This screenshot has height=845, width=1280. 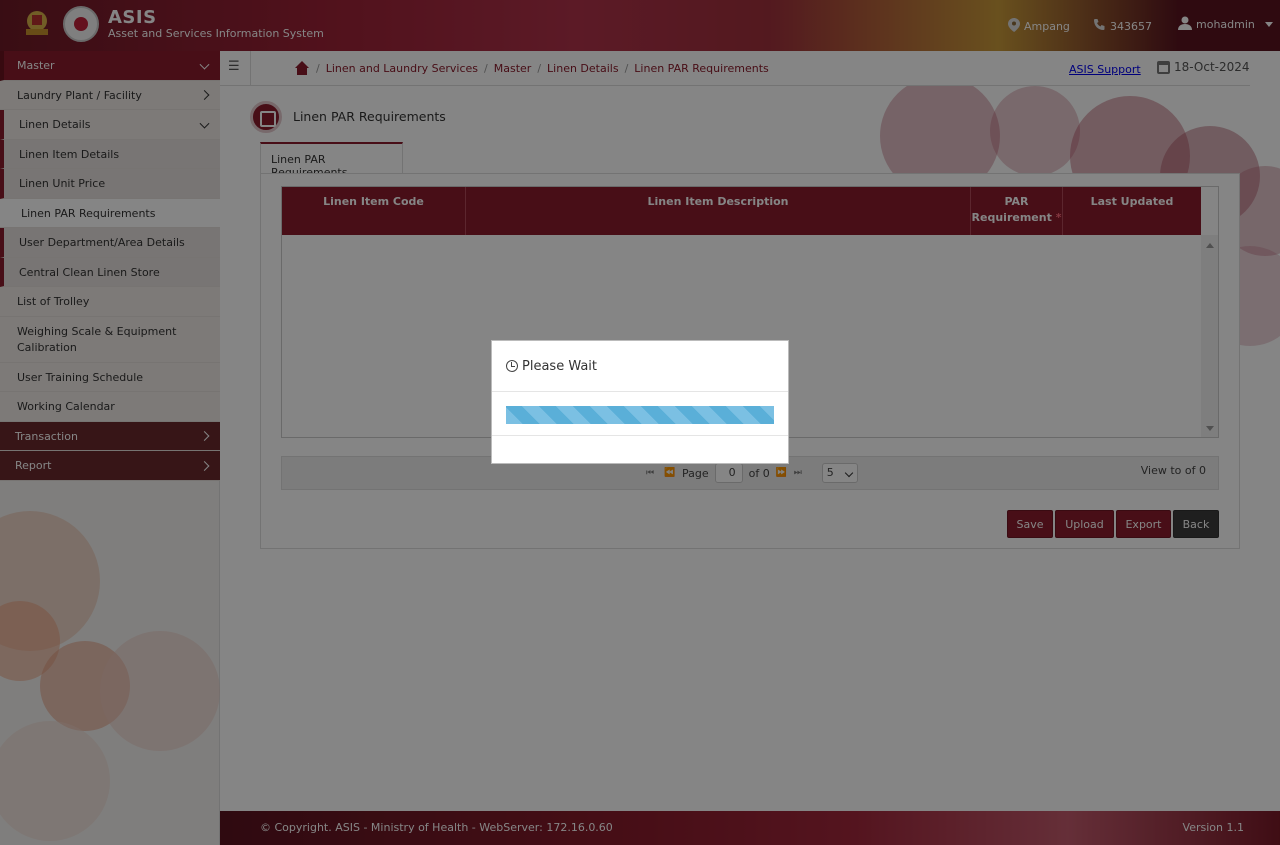 What do you see at coordinates (512, 366) in the screenshot?
I see `clock-icon` at bounding box center [512, 366].